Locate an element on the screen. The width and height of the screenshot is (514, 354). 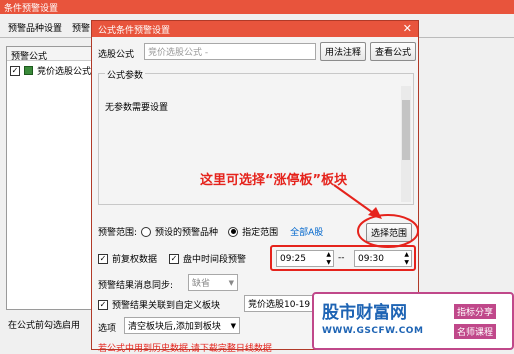
tab-variety-settings: 预警品种设置 is located at coordinates (35, 27).